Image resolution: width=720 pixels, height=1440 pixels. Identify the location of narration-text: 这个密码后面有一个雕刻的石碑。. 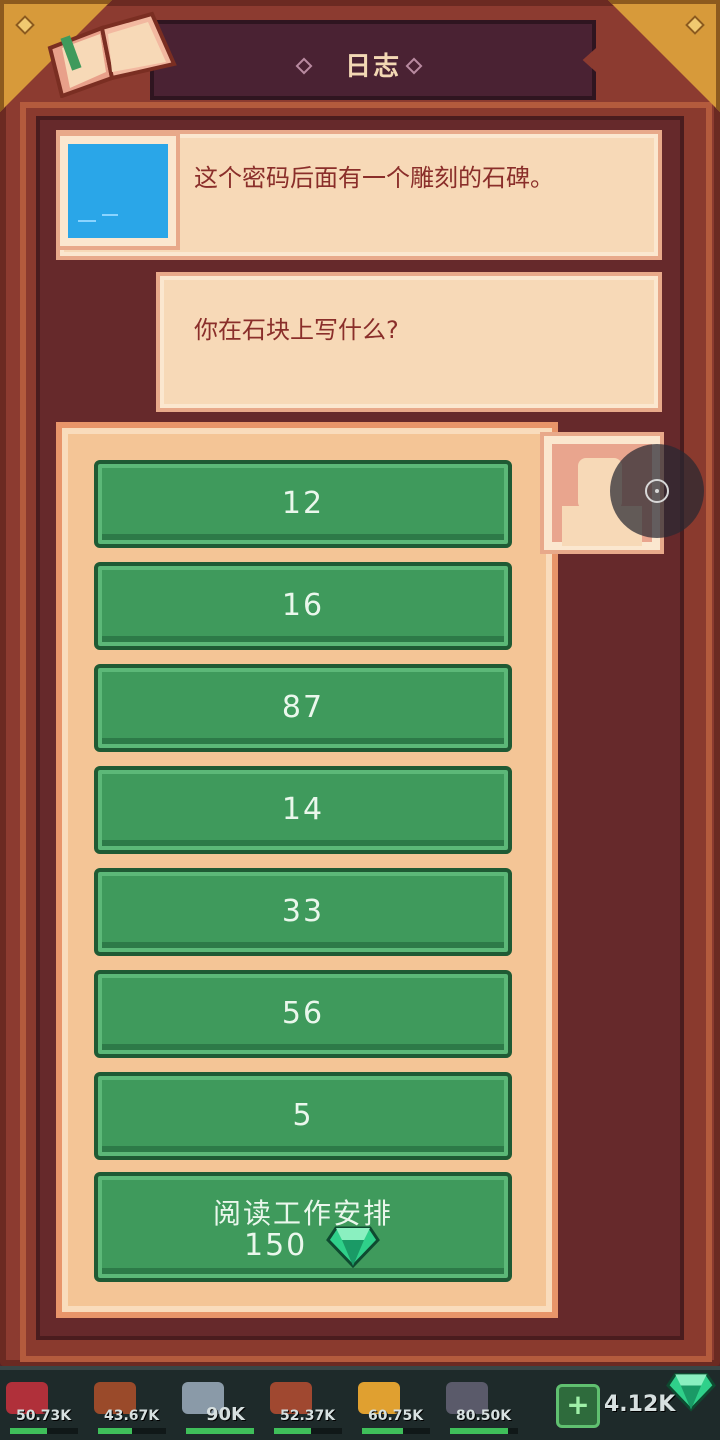
(374, 178).